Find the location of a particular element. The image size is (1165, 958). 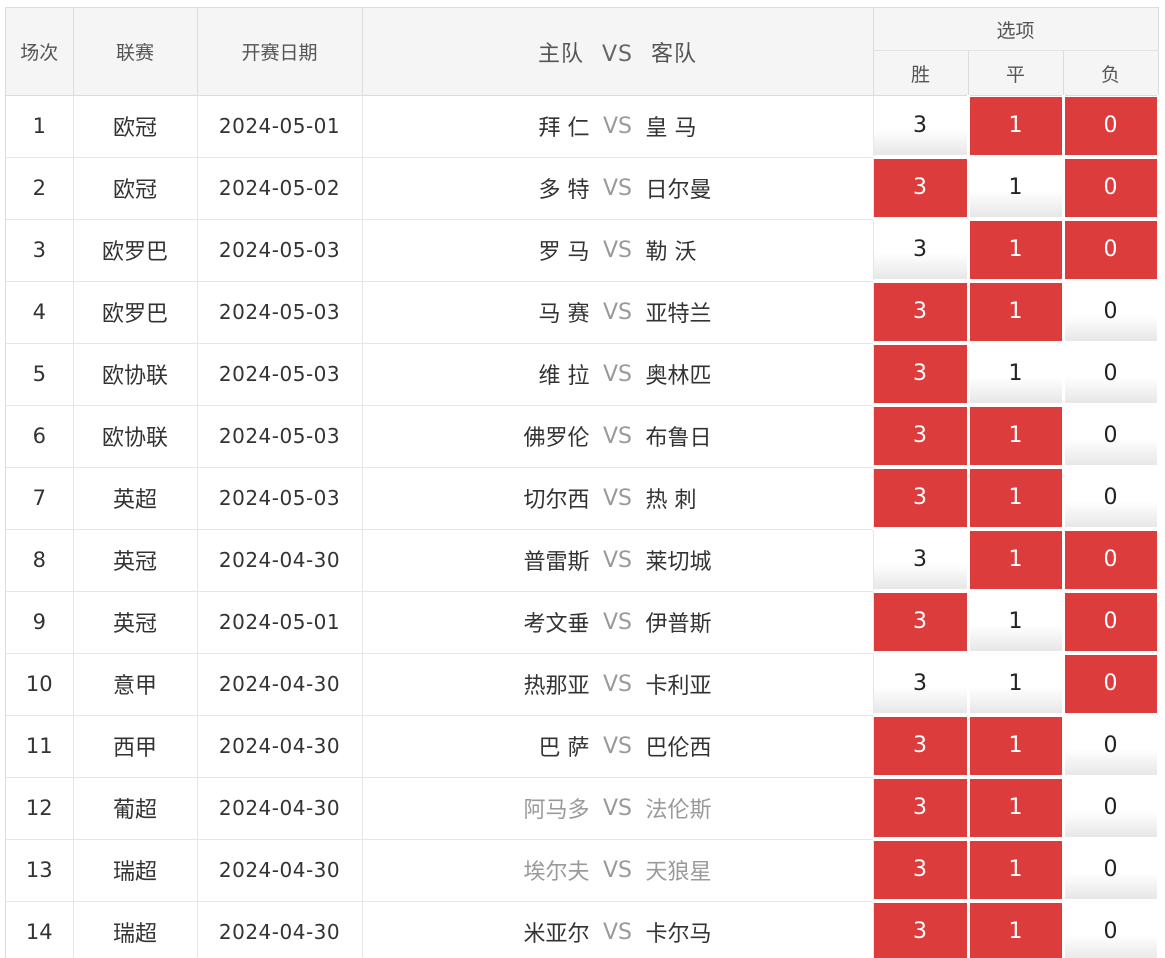

match-index: 9 is located at coordinates (39, 622).